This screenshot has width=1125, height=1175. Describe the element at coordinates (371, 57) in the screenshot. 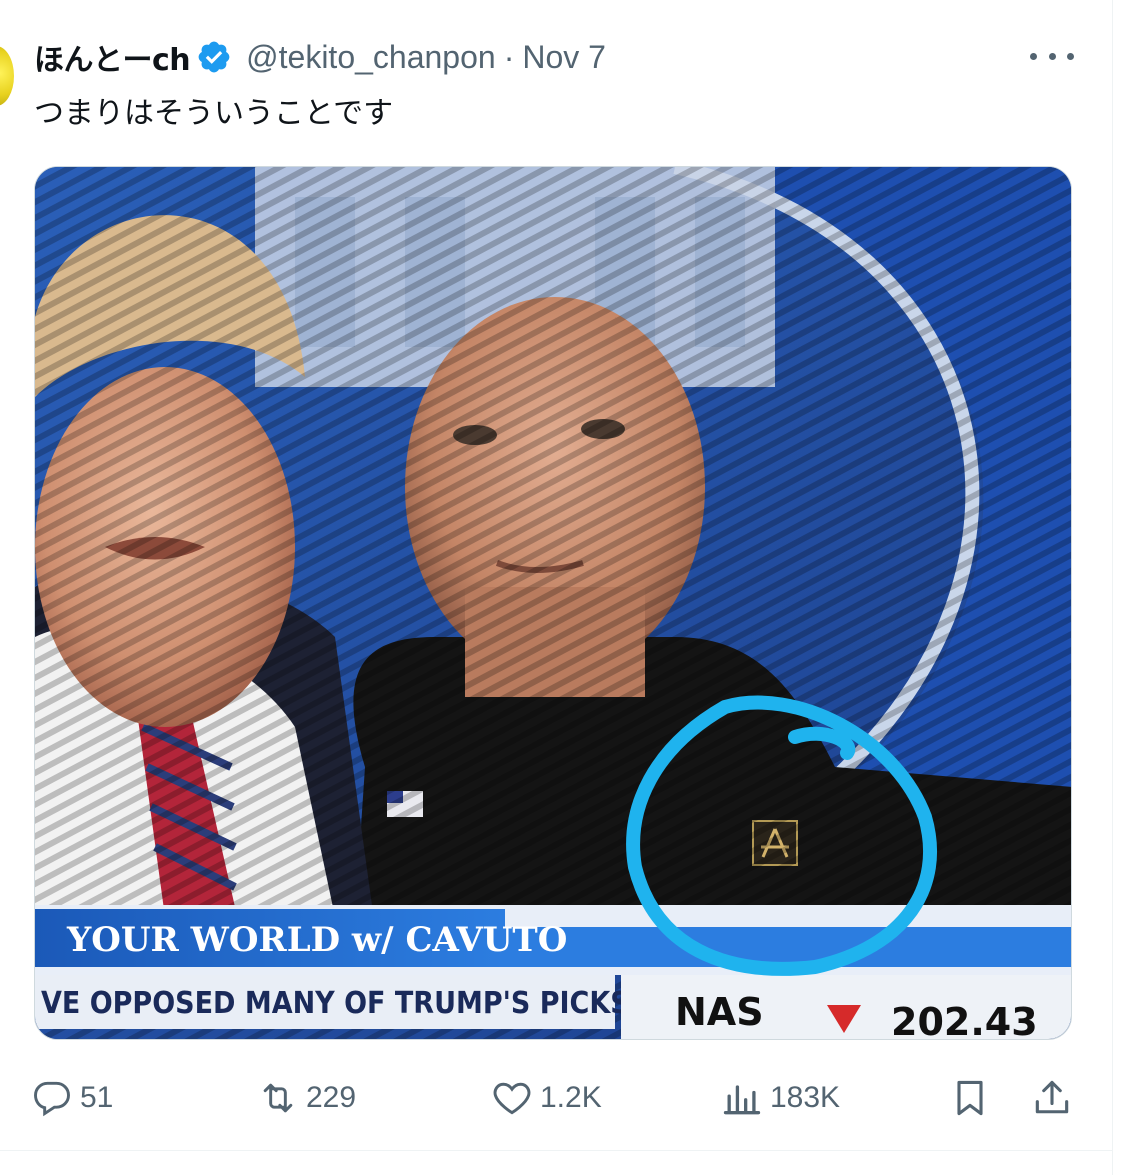

I see `user-handle: @tekito_chanpon` at that location.